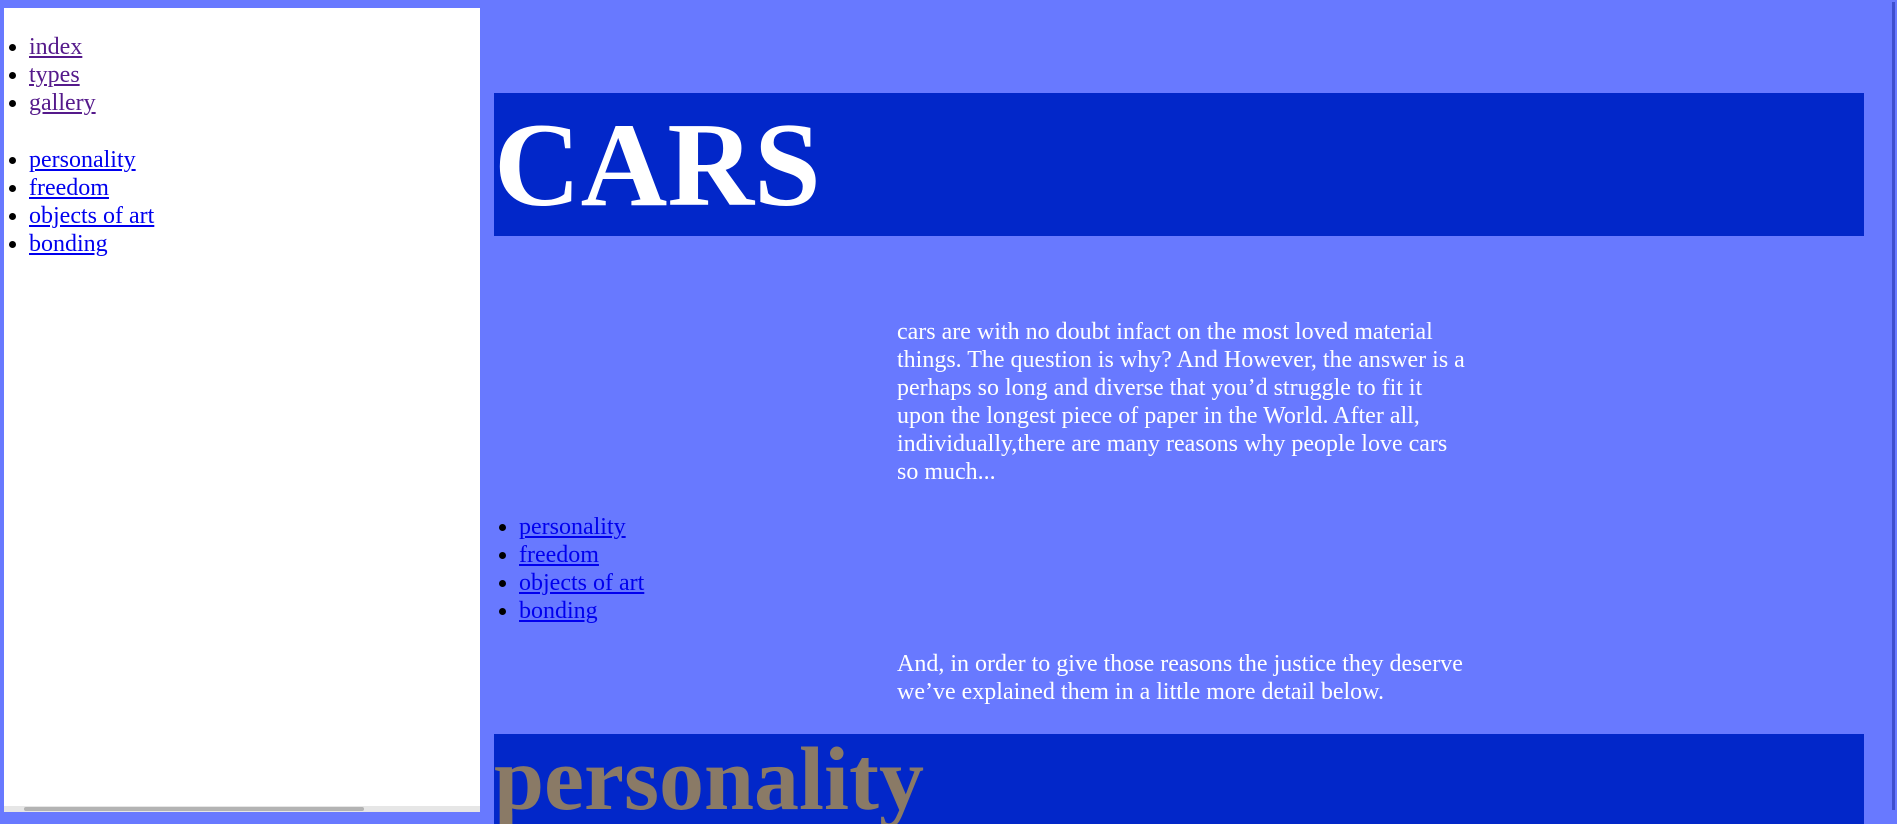 This screenshot has height=824, width=1897. Describe the element at coordinates (254, 103) in the screenshot. I see `list-item: gallery` at that location.